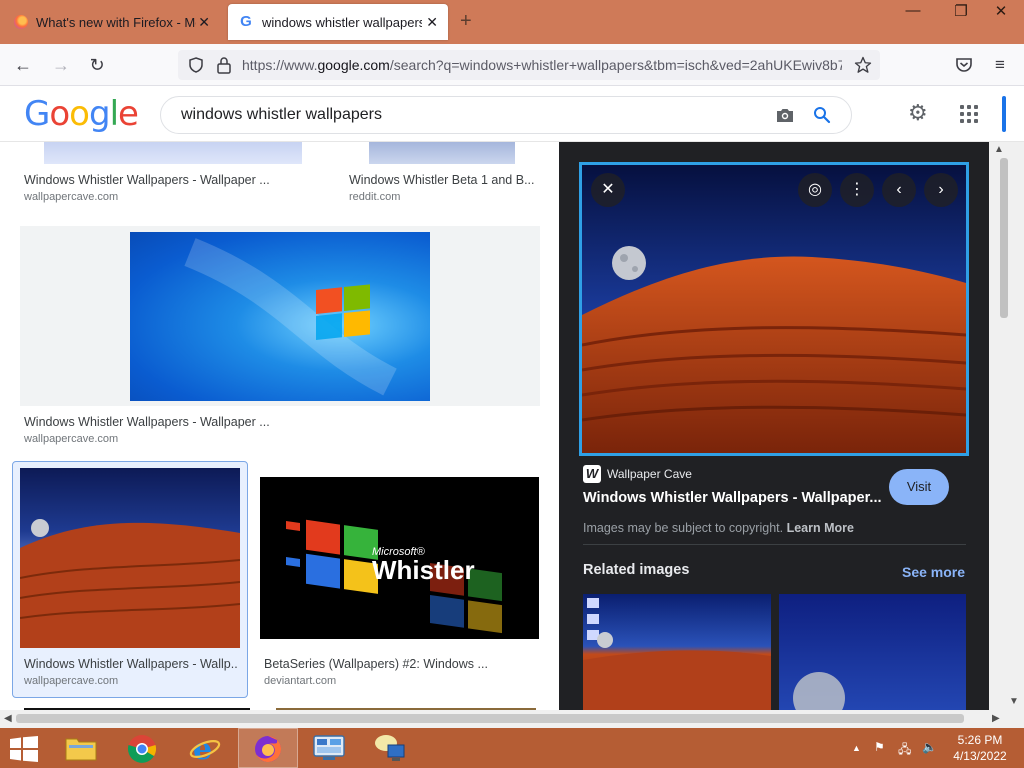 The height and width of the screenshot is (768, 1024). Describe the element at coordinates (649, 474) in the screenshot. I see `preview-source-name: Wallpaper Cave` at that location.